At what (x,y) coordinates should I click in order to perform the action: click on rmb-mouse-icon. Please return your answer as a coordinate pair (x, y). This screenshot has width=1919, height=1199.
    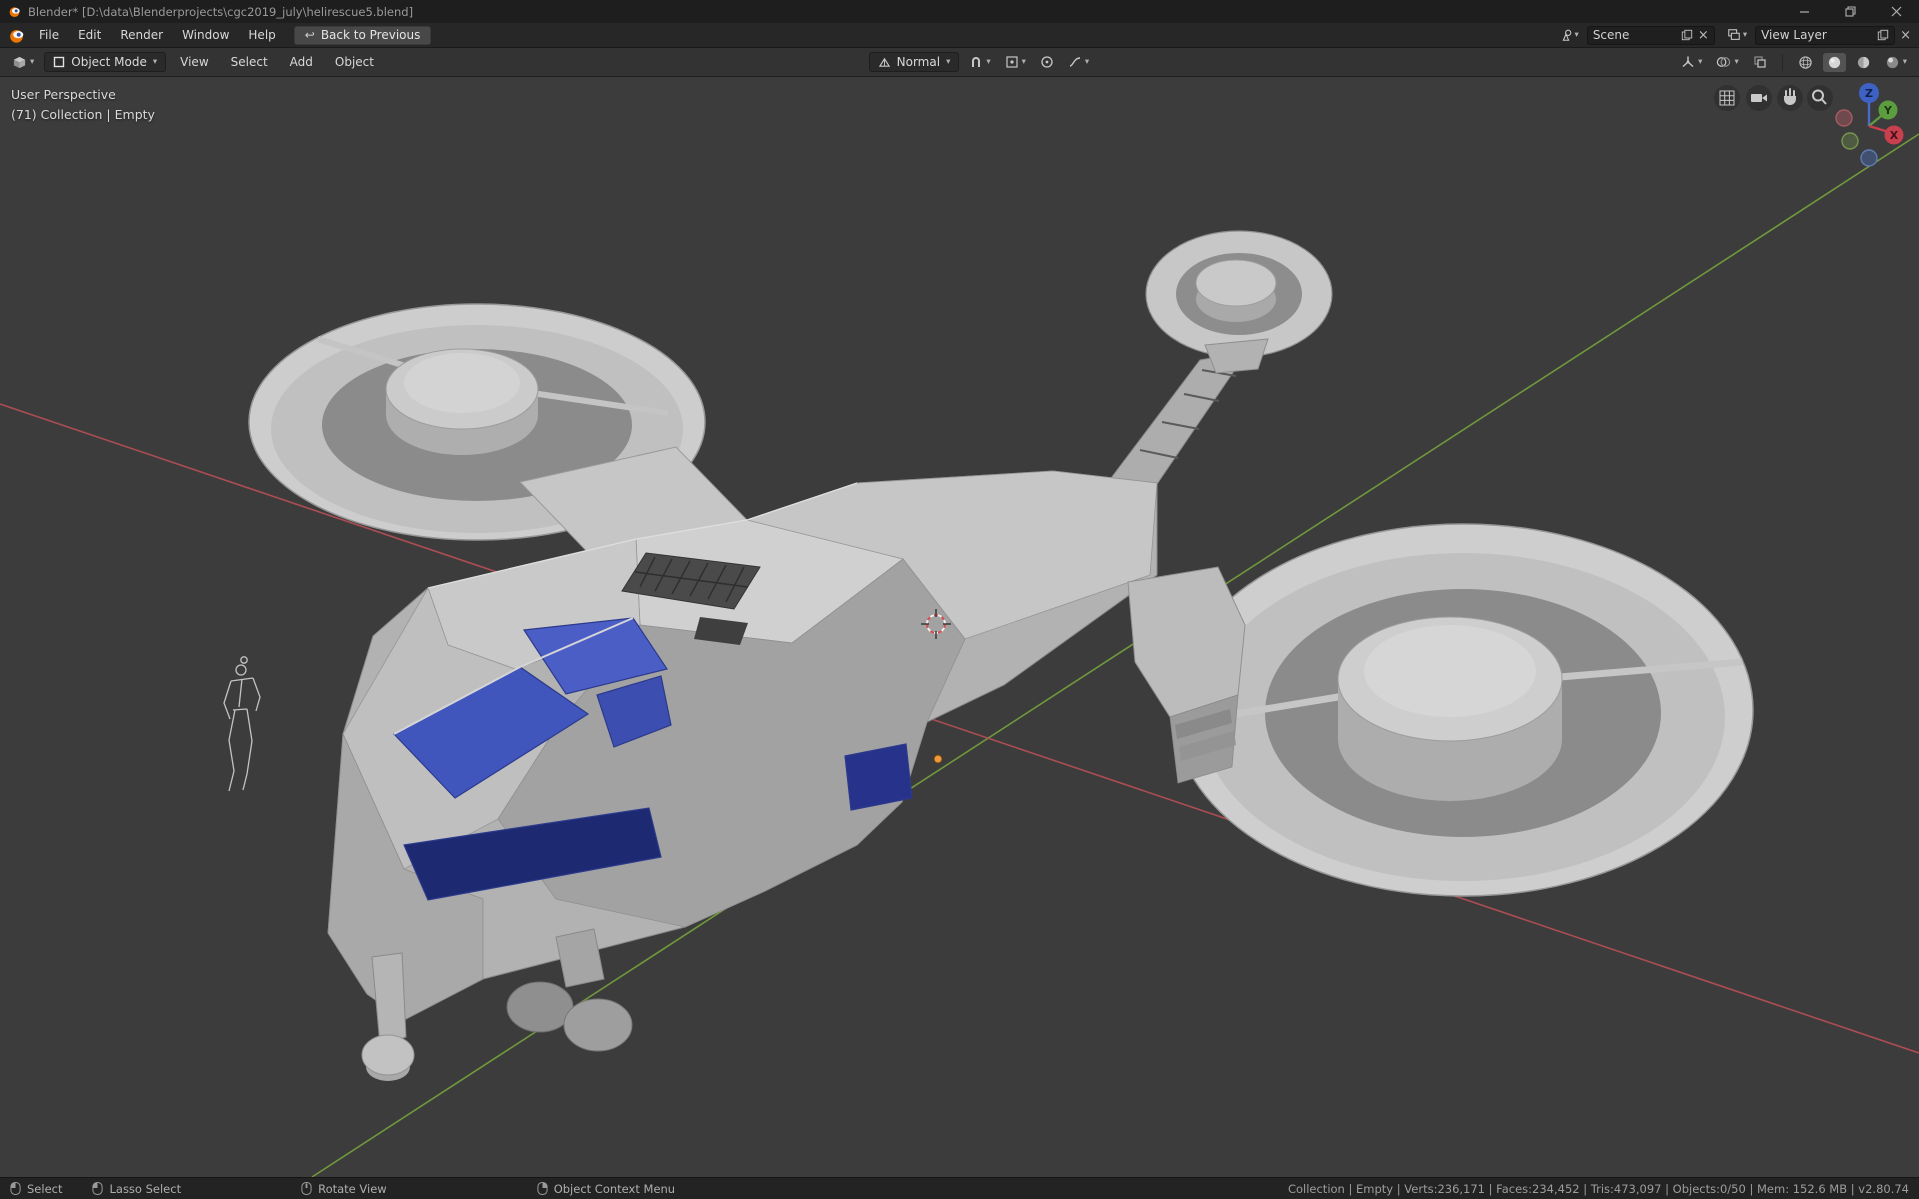
    Looking at the image, I should click on (542, 1188).